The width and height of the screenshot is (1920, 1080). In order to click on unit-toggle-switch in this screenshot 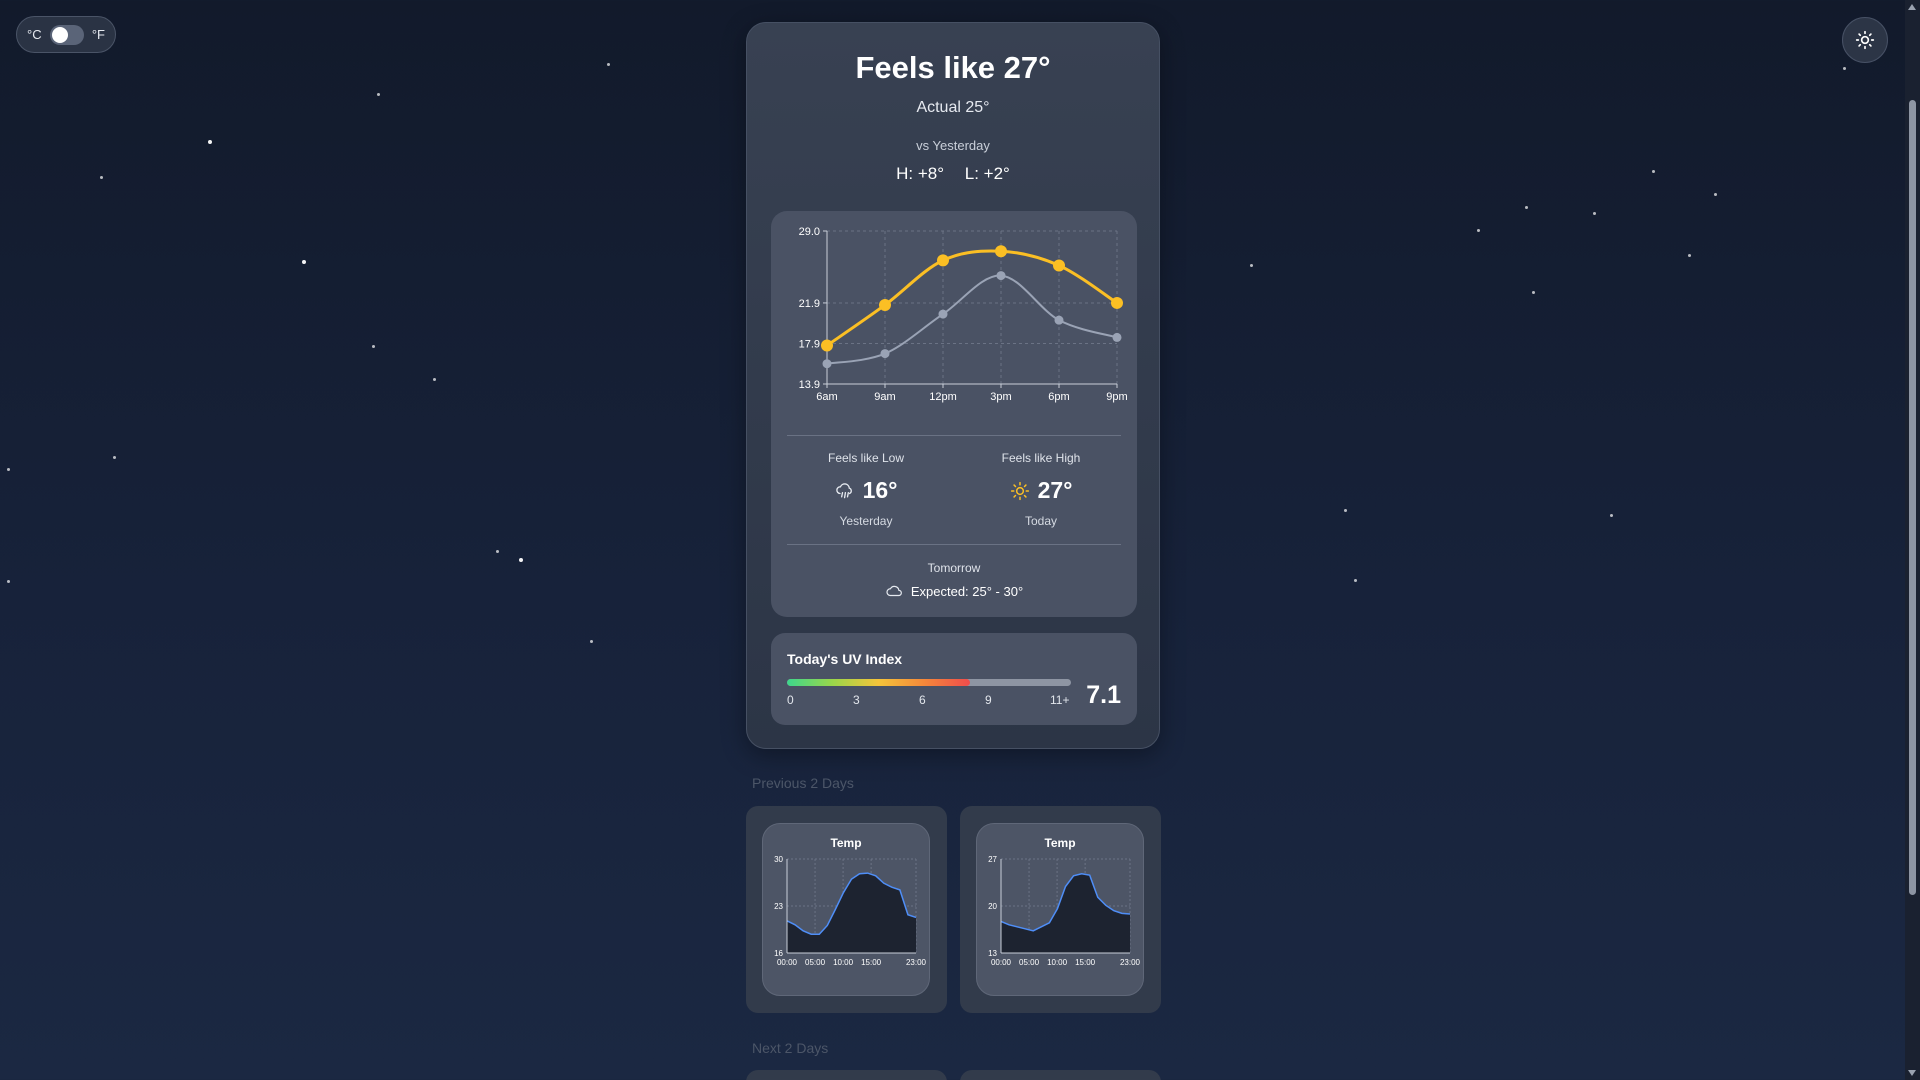, I will do `click(66, 34)`.